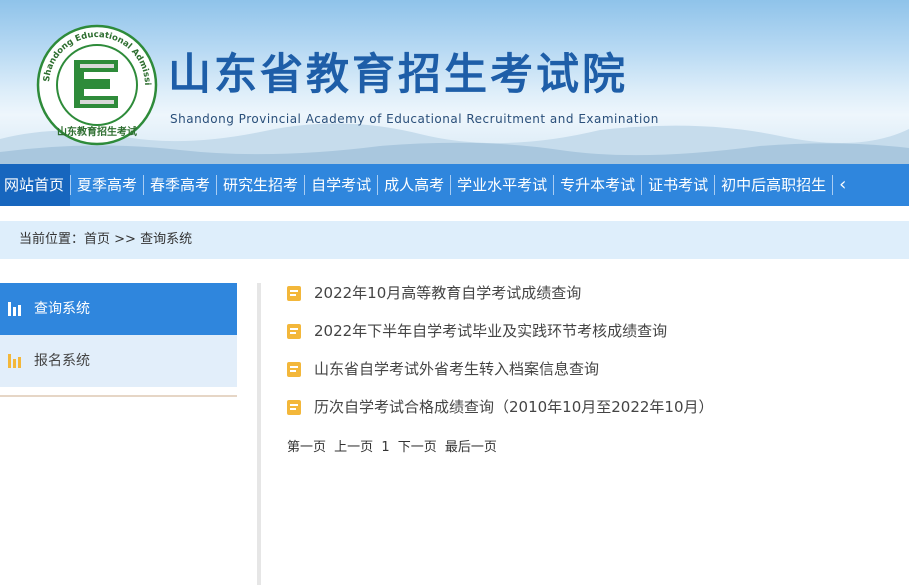 The height and width of the screenshot is (585, 909). What do you see at coordinates (341, 185) in the screenshot?
I see `nav-item-self-study-exam: 自学考试` at bounding box center [341, 185].